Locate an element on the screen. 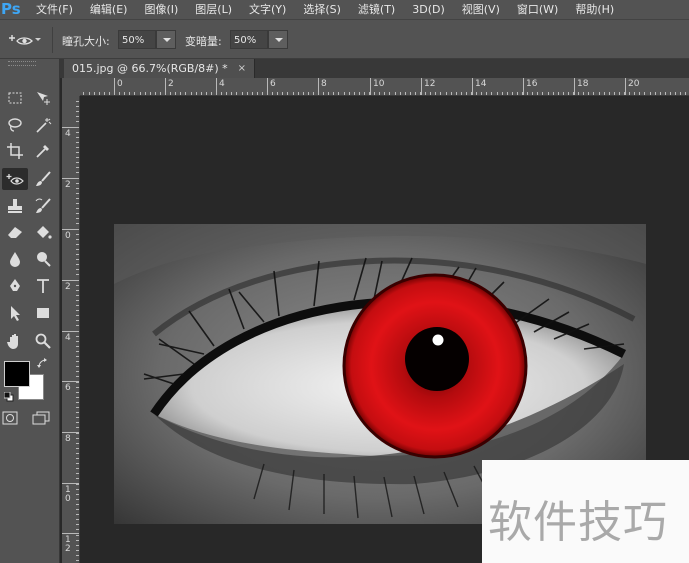 This screenshot has width=689, height=563. eyedropper-tool is located at coordinates (43, 151).